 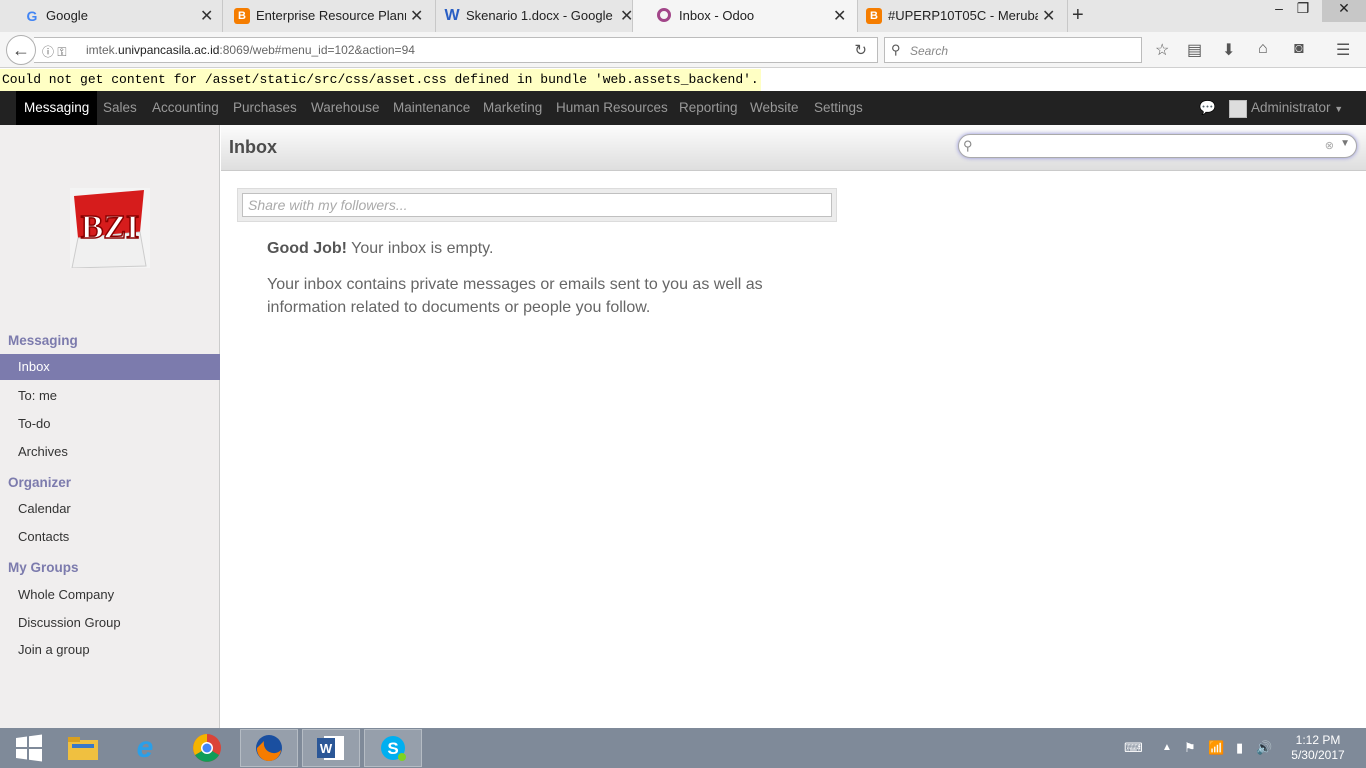 I want to click on show-hidden-icons-icon: ▲, so click(x=1167, y=747).